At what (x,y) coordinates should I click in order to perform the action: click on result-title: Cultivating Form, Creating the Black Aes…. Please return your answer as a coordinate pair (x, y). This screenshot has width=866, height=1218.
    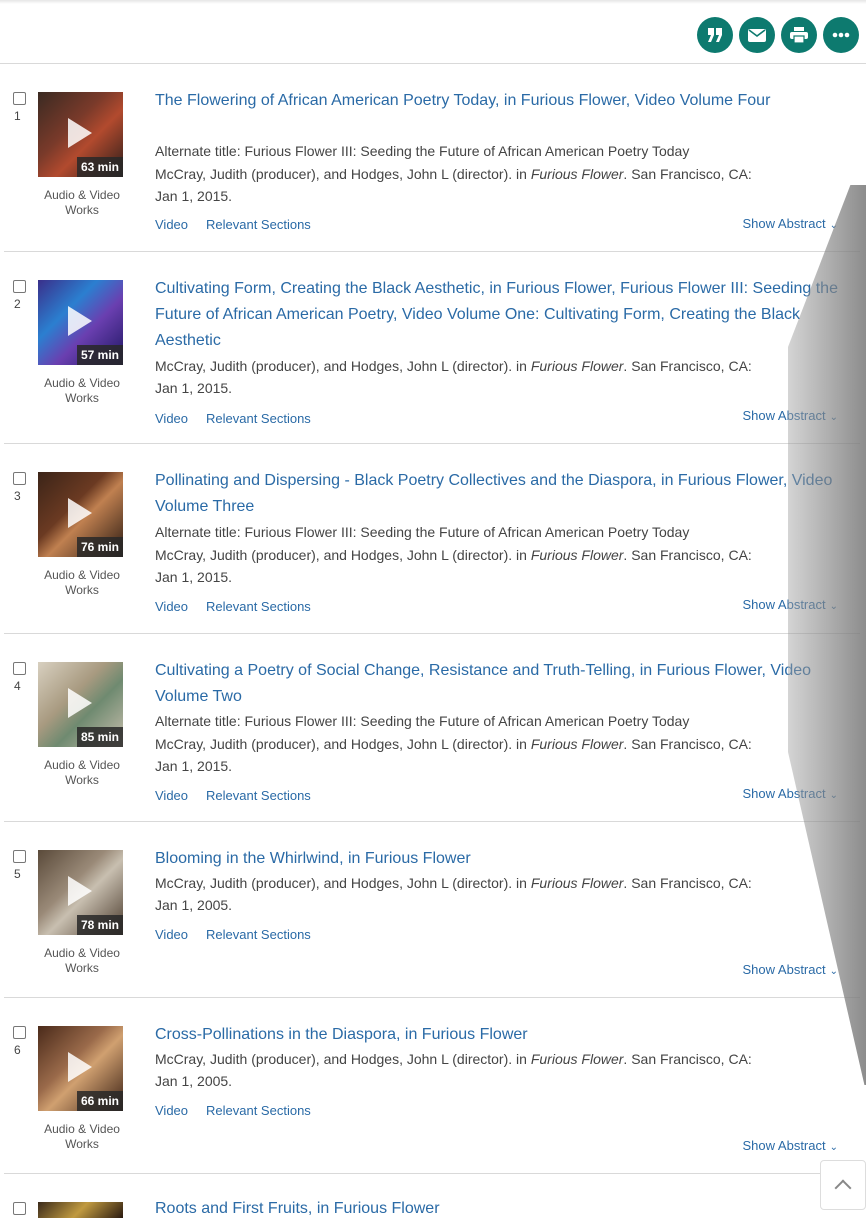
    Looking at the image, I should click on (500, 315).